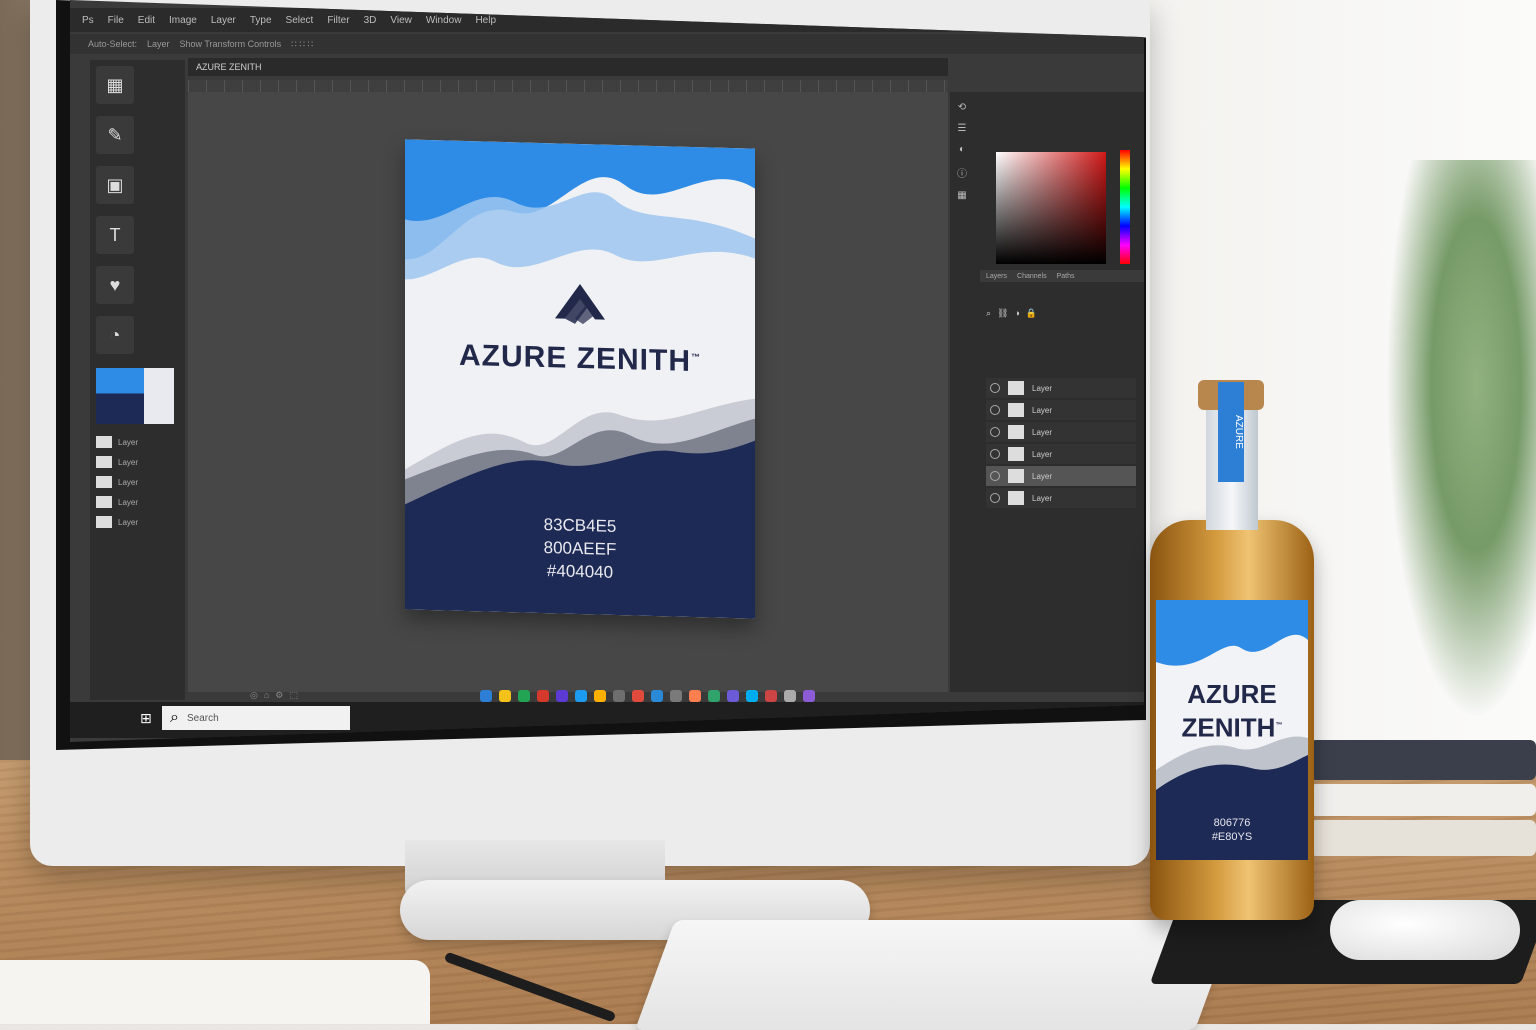  What do you see at coordinates (115, 335) in the screenshot?
I see `circle-icon: ◔` at bounding box center [115, 335].